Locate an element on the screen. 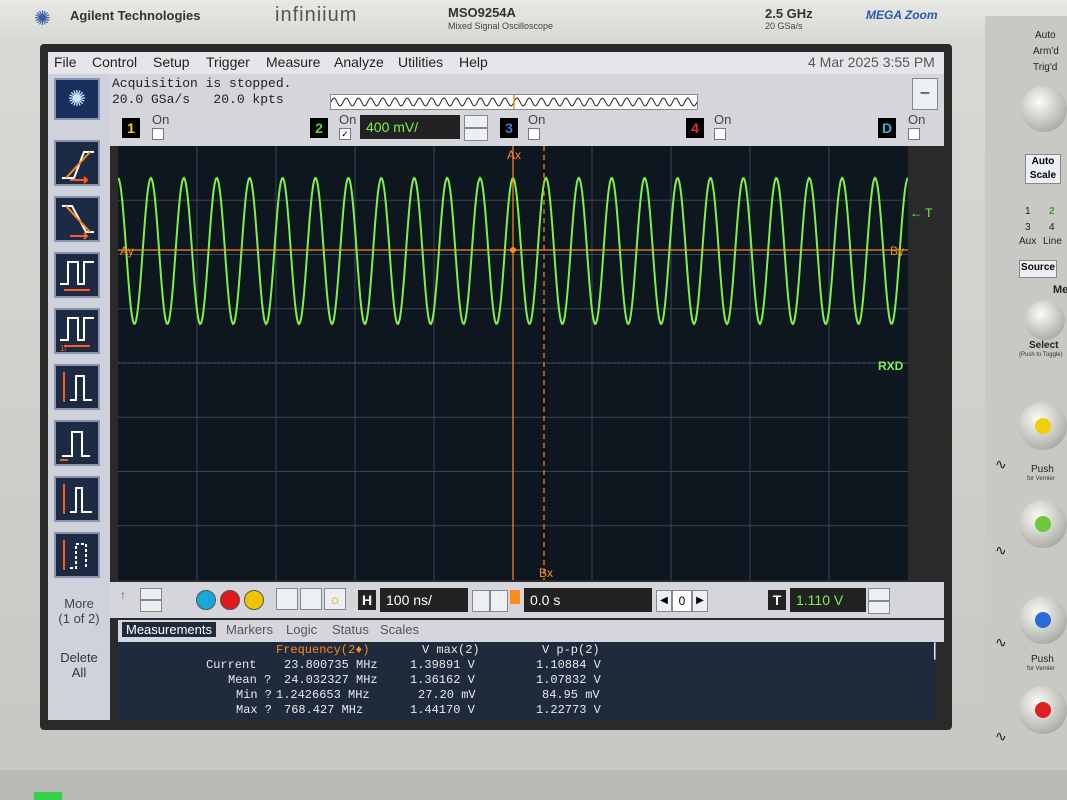 This screenshot has width=1067, height=800. channel-2-scale-field: 400 mV/ is located at coordinates (410, 127).